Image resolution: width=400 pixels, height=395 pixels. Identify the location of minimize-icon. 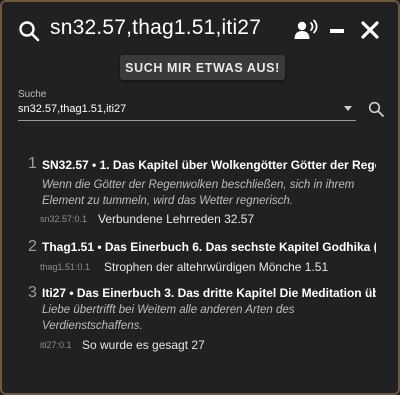
(337, 31).